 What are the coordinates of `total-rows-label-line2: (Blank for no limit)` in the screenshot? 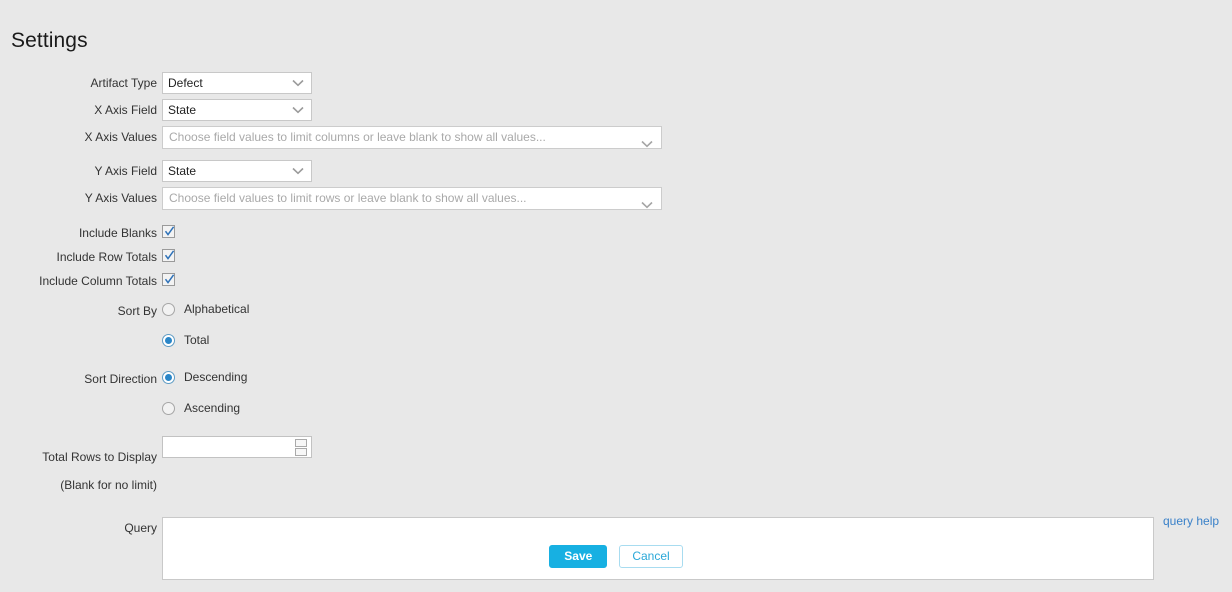 It's located at (108, 485).